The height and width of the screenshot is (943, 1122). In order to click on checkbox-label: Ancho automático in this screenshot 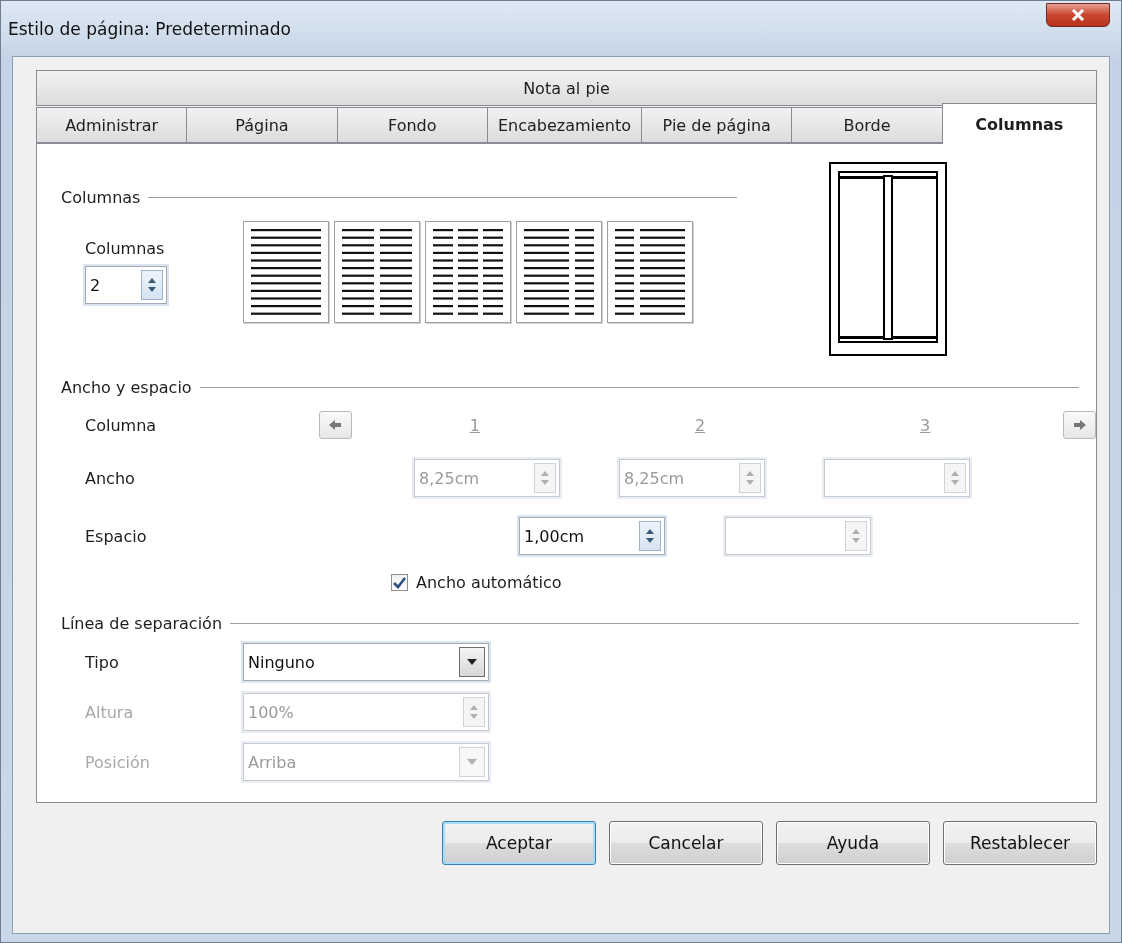, I will do `click(489, 582)`.